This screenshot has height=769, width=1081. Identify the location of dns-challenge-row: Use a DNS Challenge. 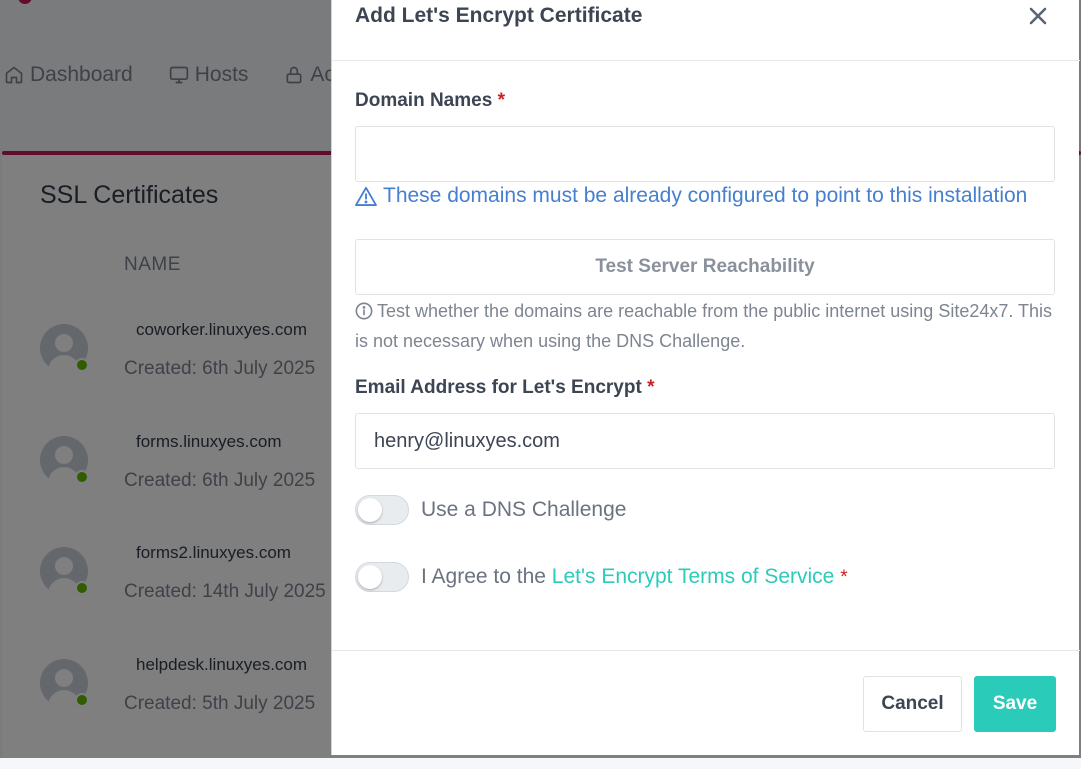
(490, 510).